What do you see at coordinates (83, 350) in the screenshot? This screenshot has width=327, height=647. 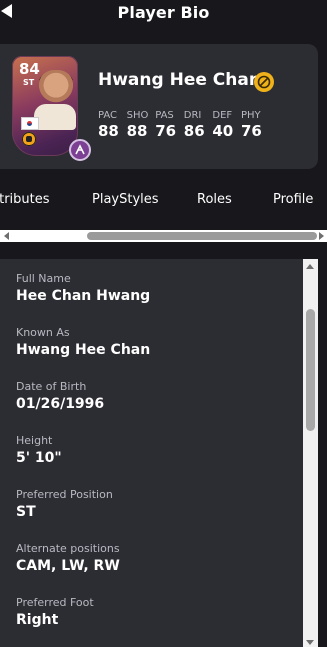 I see `field-value: Hwang Hee Chan` at bounding box center [83, 350].